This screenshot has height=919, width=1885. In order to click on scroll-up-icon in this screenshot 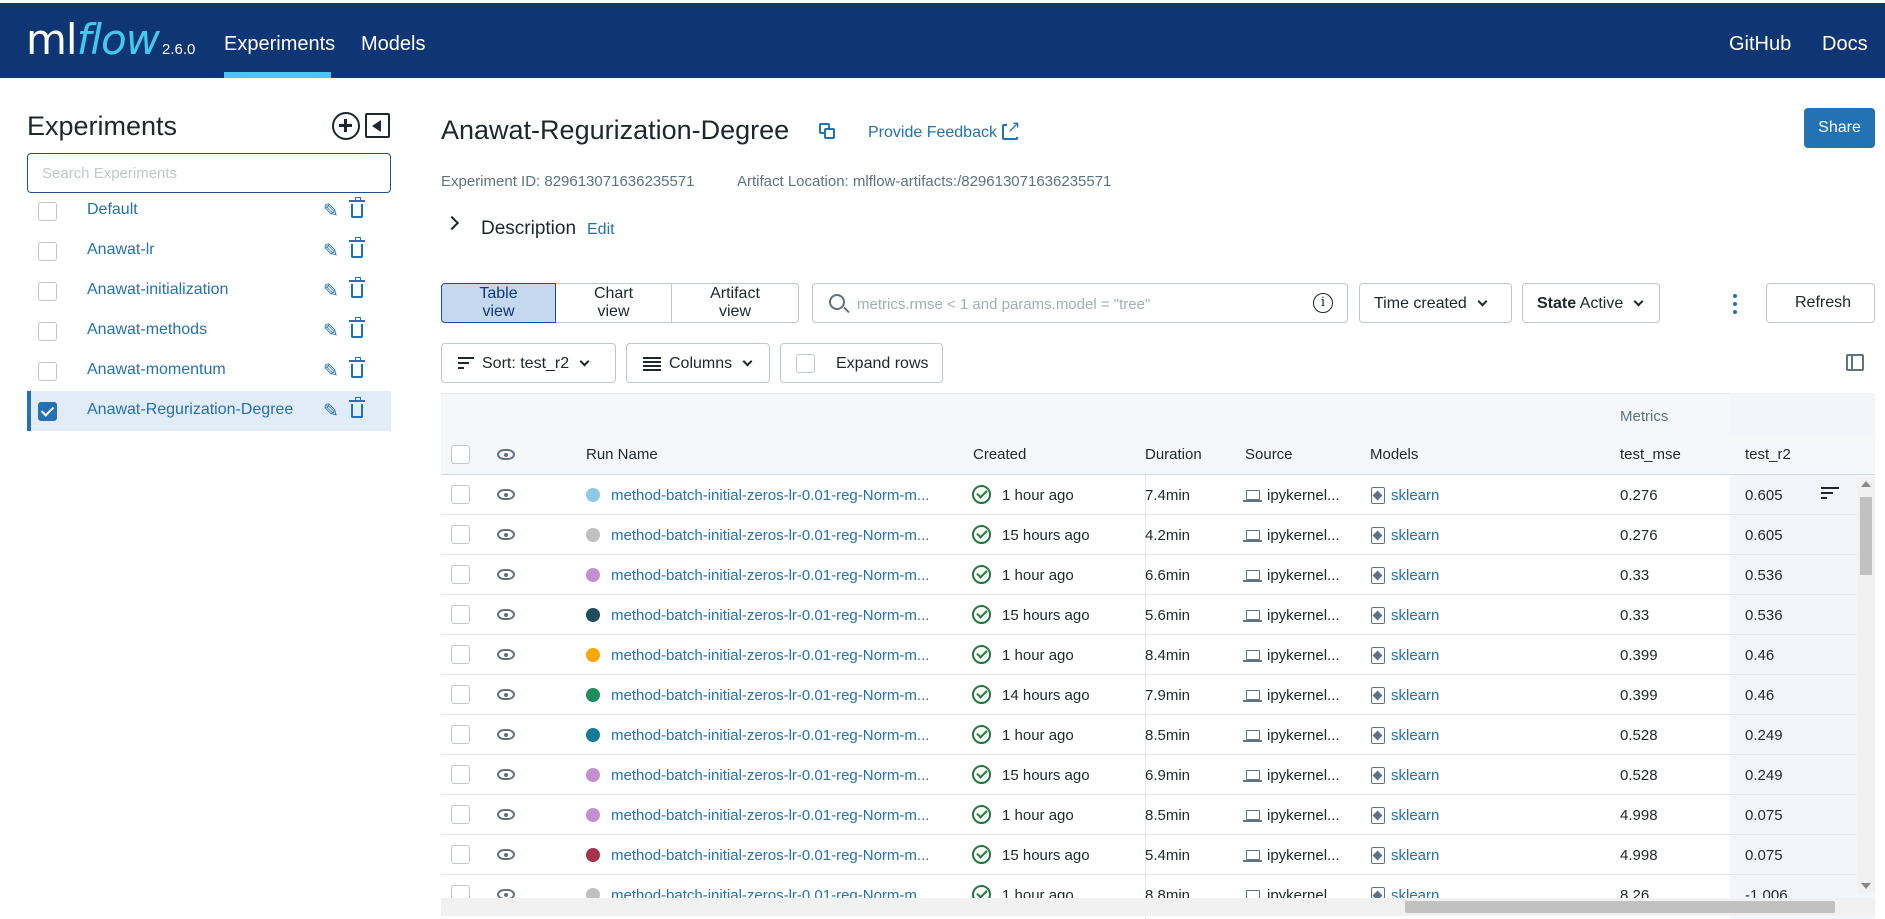, I will do `click(1866, 484)`.